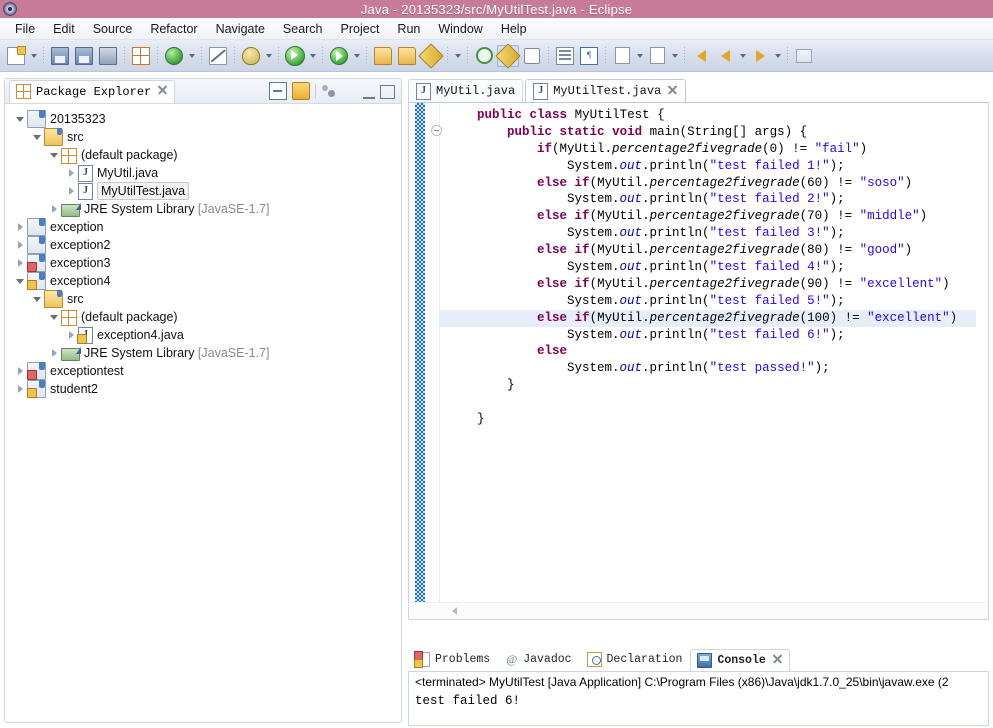  Describe the element at coordinates (740, 660) in the screenshot. I see `bottom-tab-console: Console` at that location.